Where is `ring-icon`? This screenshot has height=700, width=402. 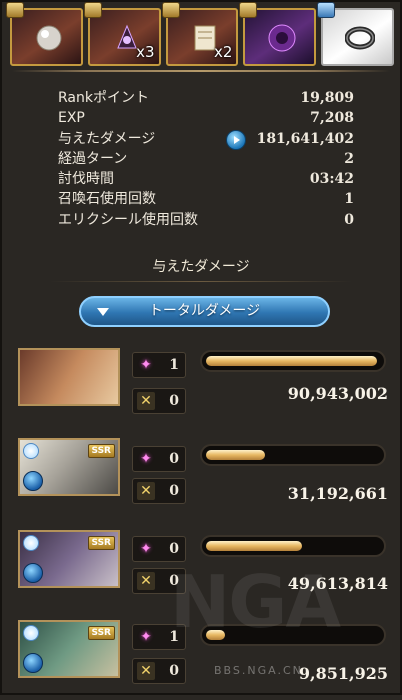 ring-icon is located at coordinates (360, 38).